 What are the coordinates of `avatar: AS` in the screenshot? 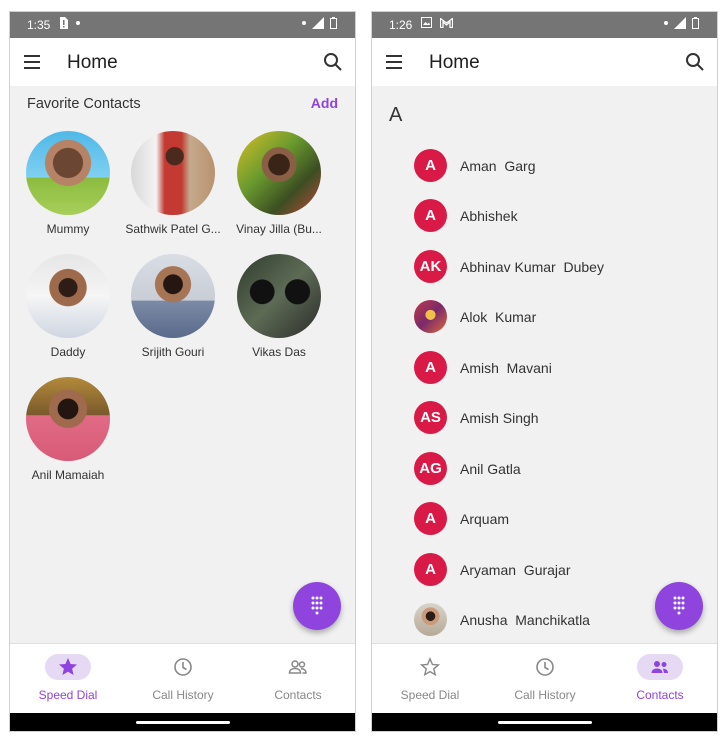 It's located at (430, 417).